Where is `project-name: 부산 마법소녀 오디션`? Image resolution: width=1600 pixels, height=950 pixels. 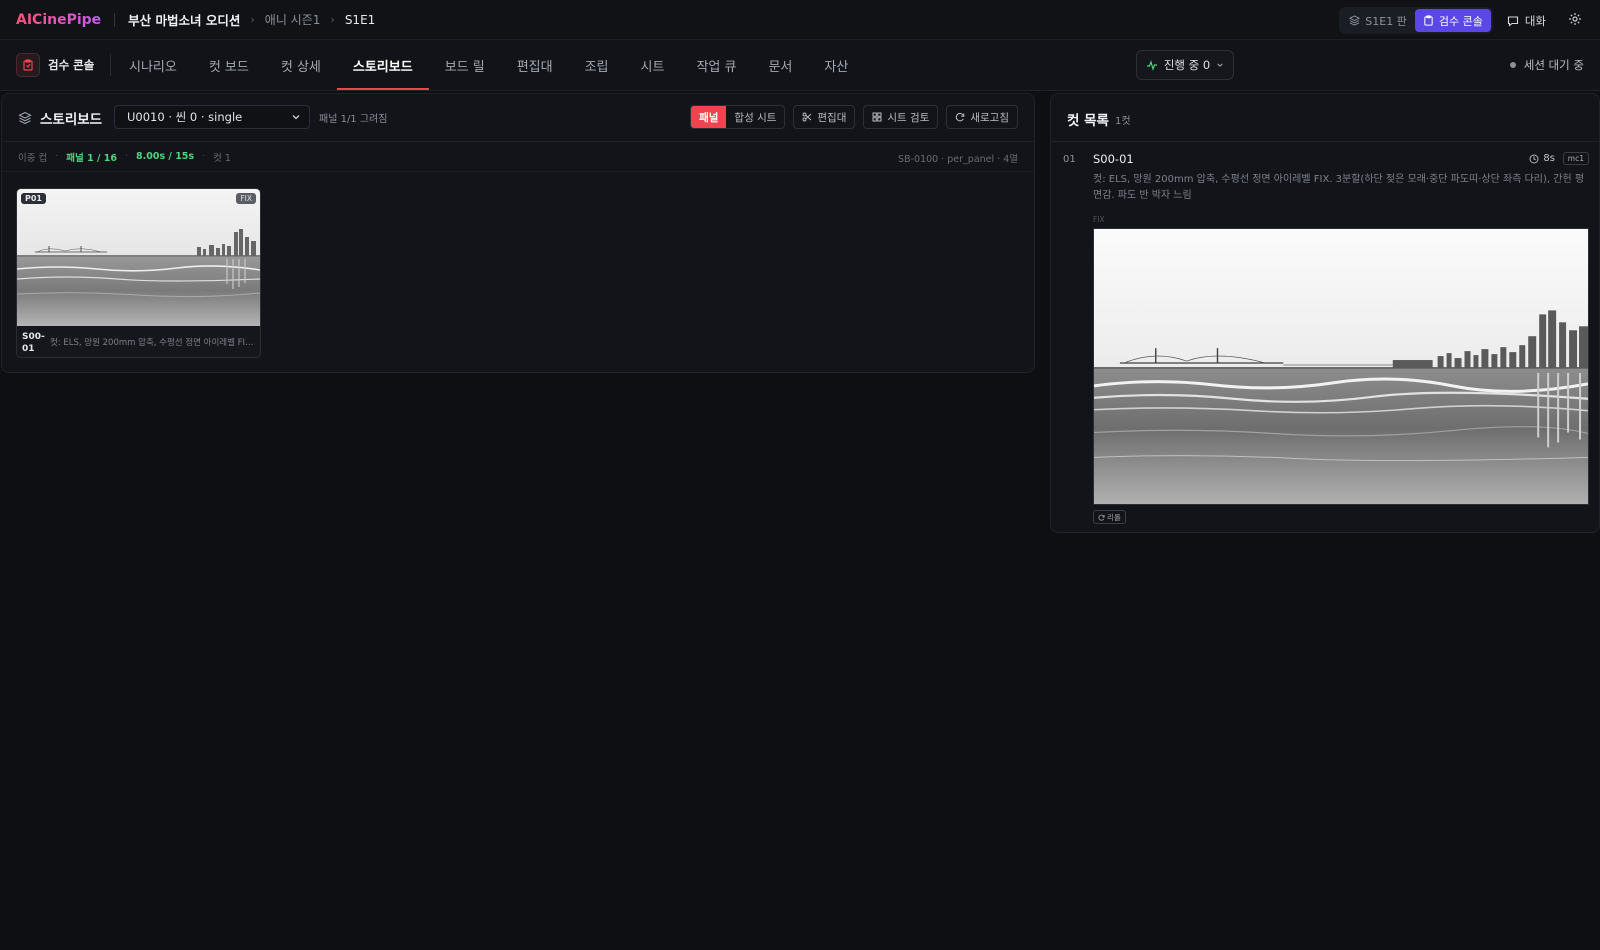 project-name: 부산 마법소녀 오디션 is located at coordinates (184, 19).